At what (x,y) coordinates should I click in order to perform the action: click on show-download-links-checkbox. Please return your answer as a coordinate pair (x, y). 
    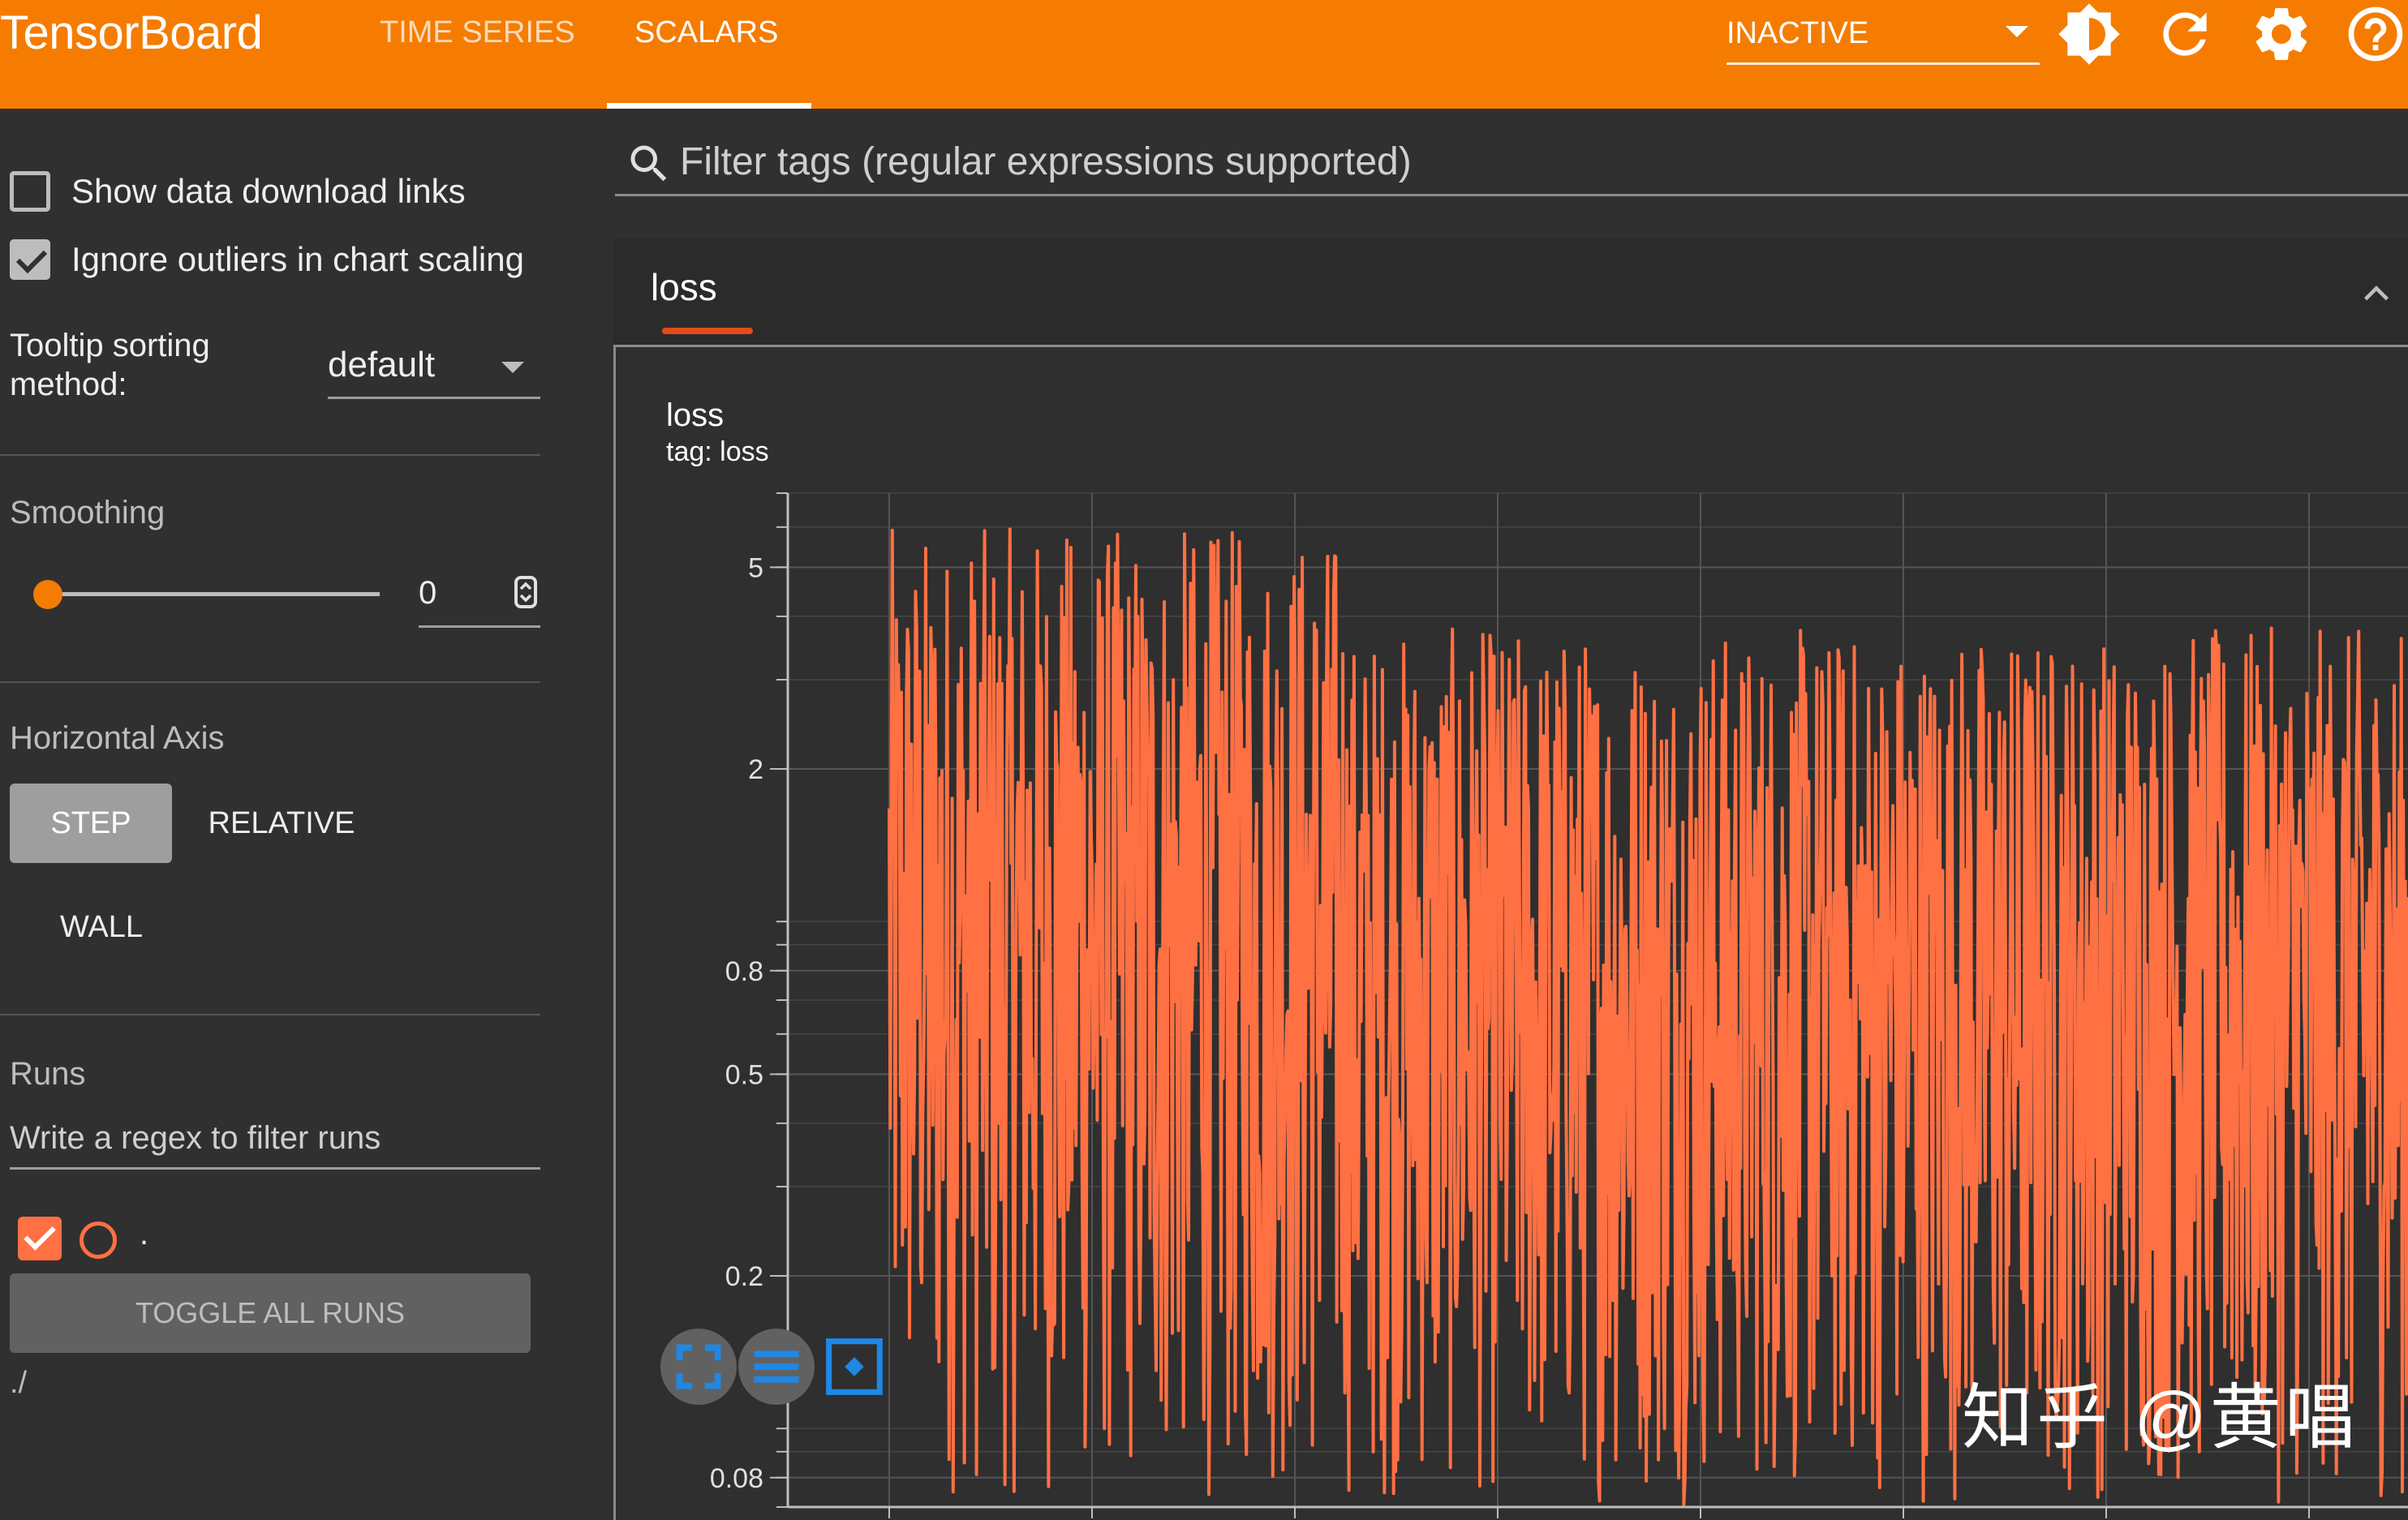
    Looking at the image, I should click on (30, 191).